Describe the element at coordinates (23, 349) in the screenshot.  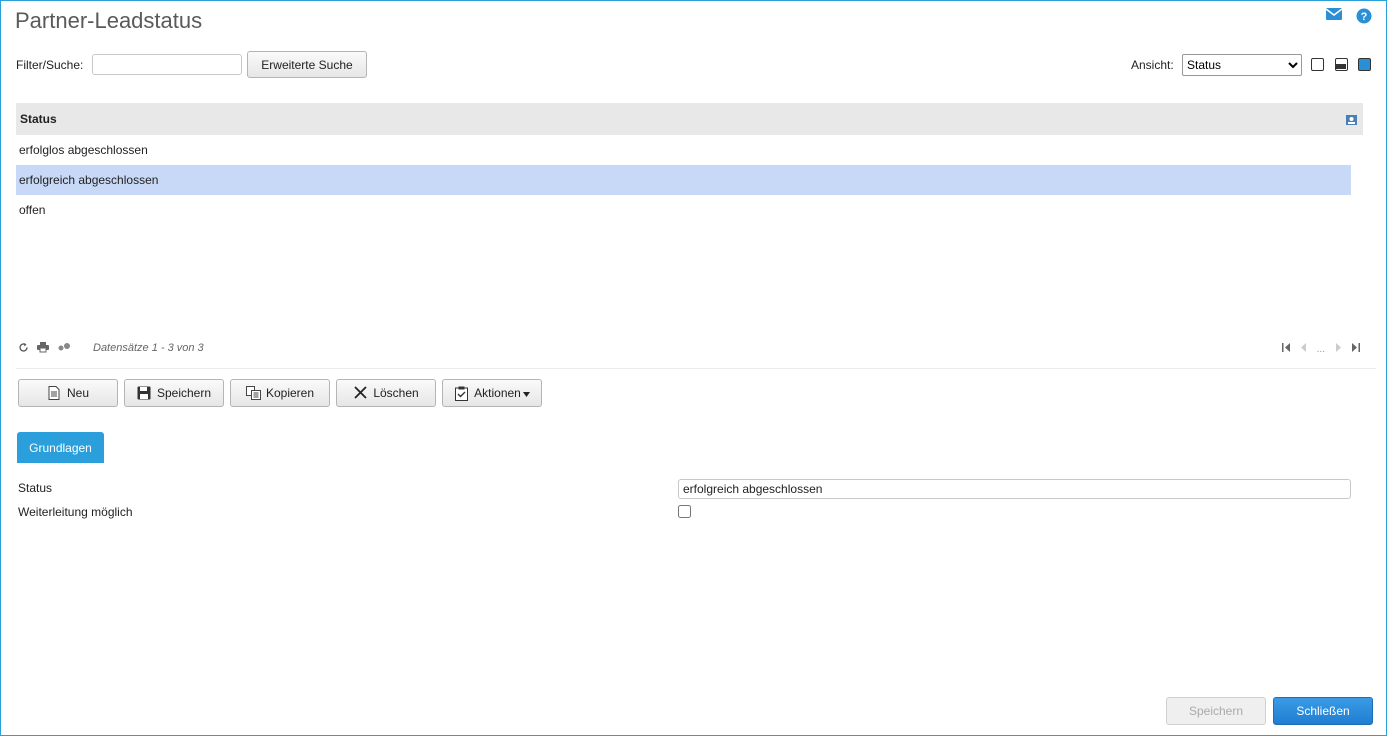
I see `refresh-icon` at that location.